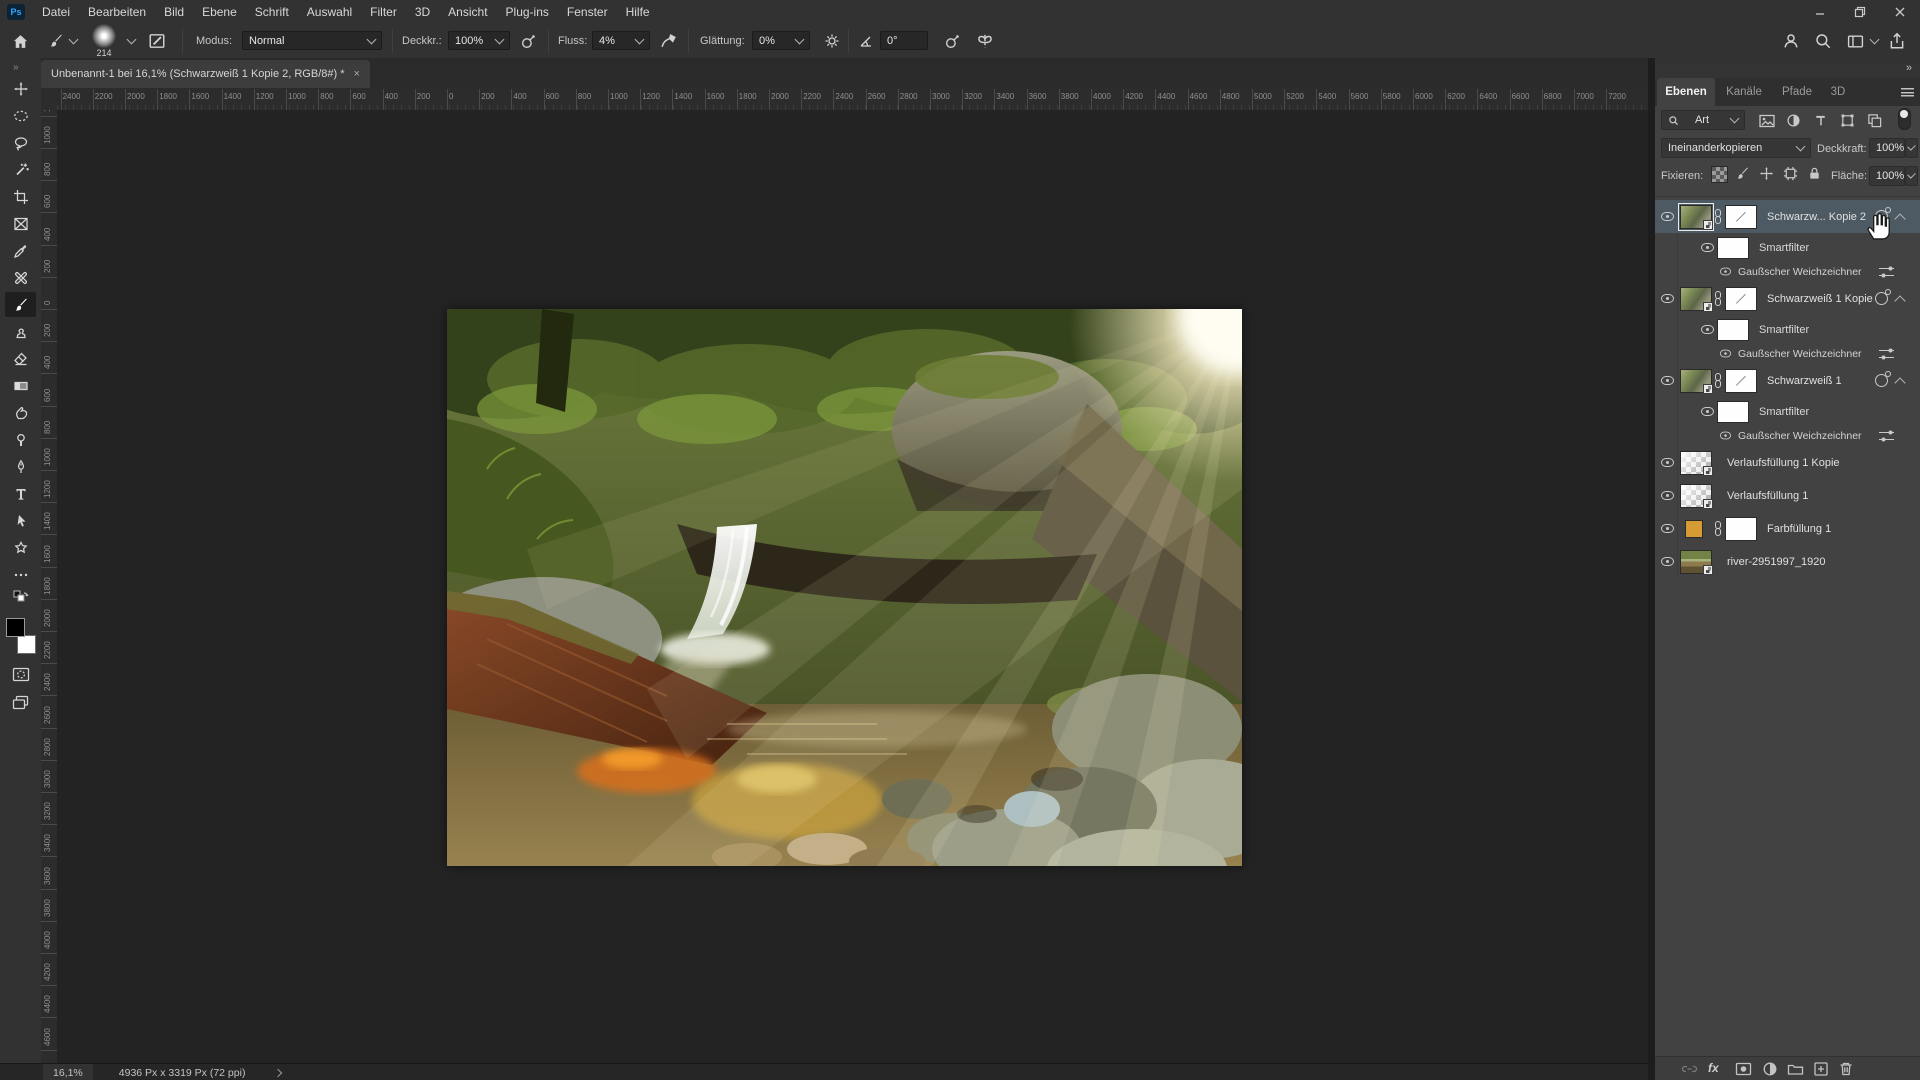  Describe the element at coordinates (1784, 248) in the screenshot. I see `smartfilter-label: Smartfilter` at that location.